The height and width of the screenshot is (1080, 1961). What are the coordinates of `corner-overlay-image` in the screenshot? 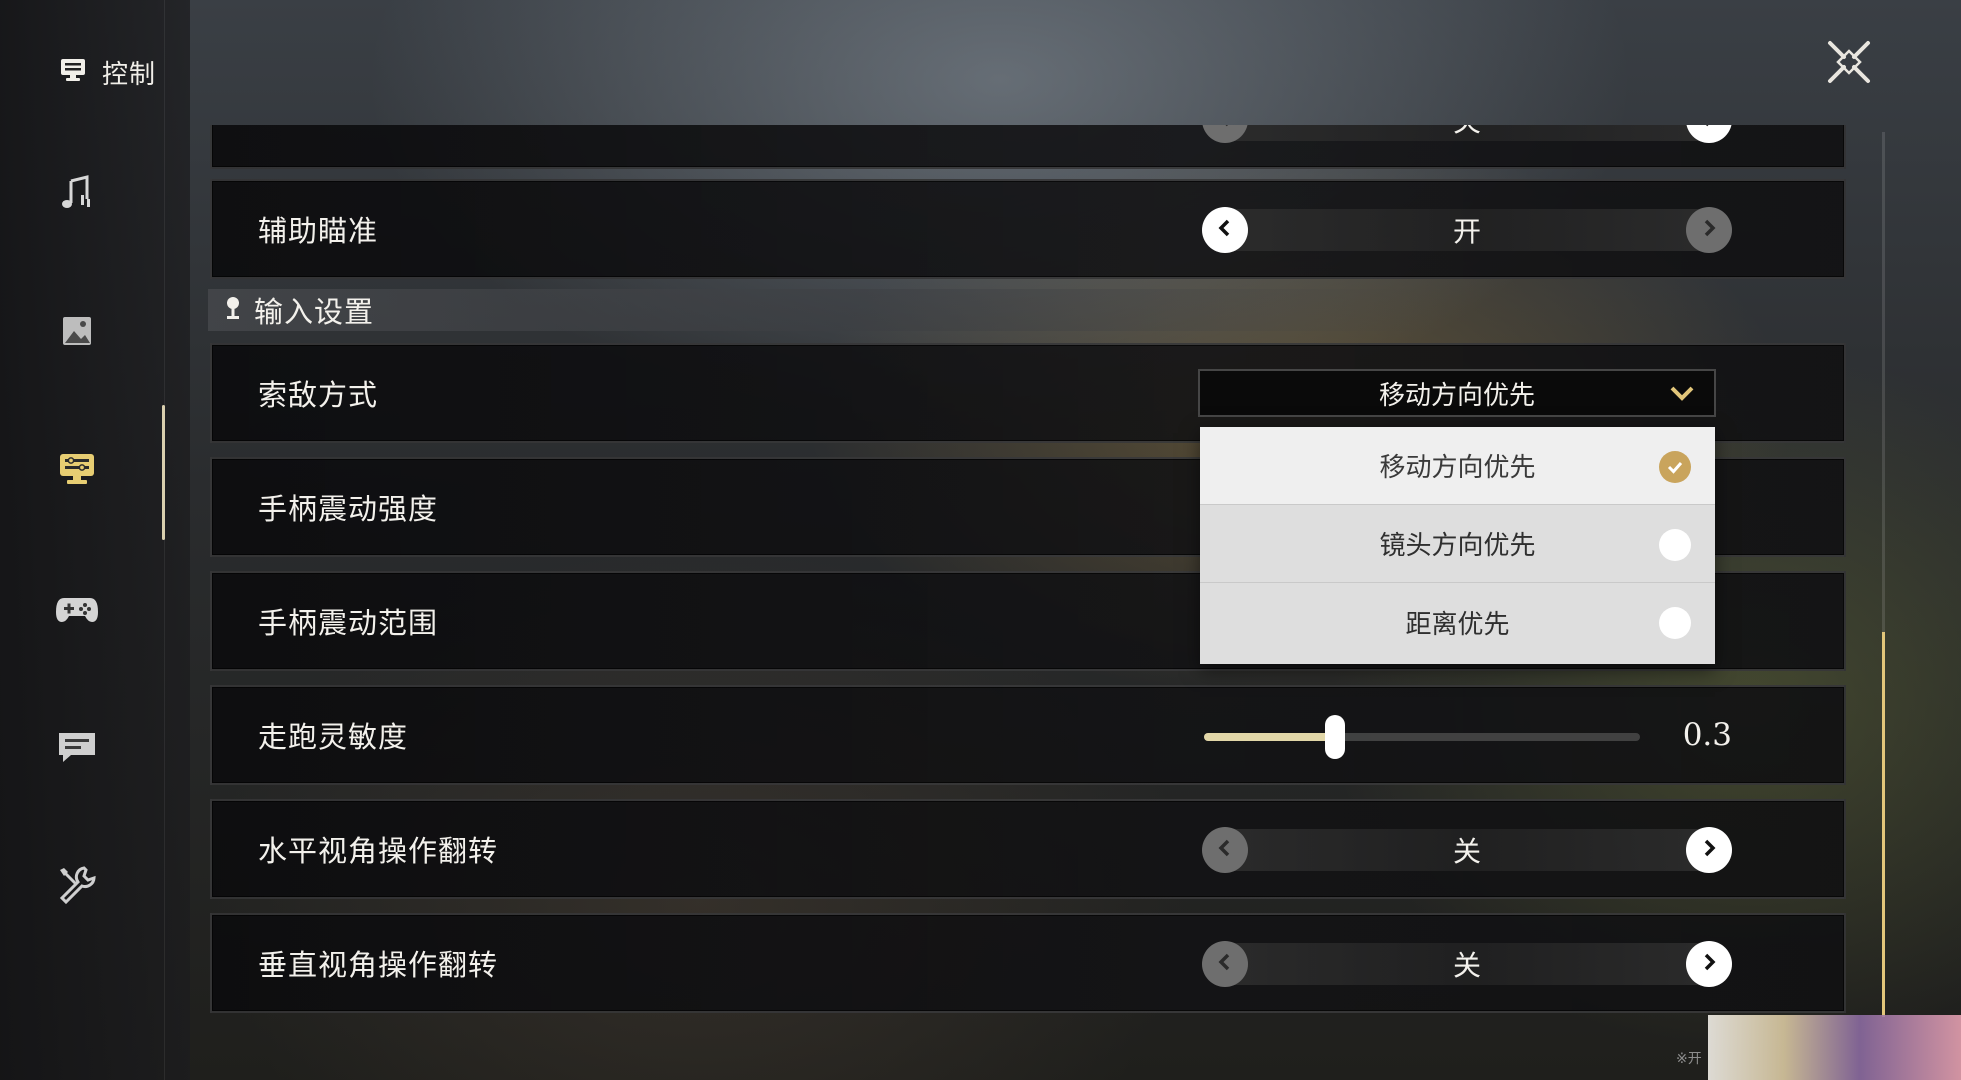 It's located at (1834, 1047).